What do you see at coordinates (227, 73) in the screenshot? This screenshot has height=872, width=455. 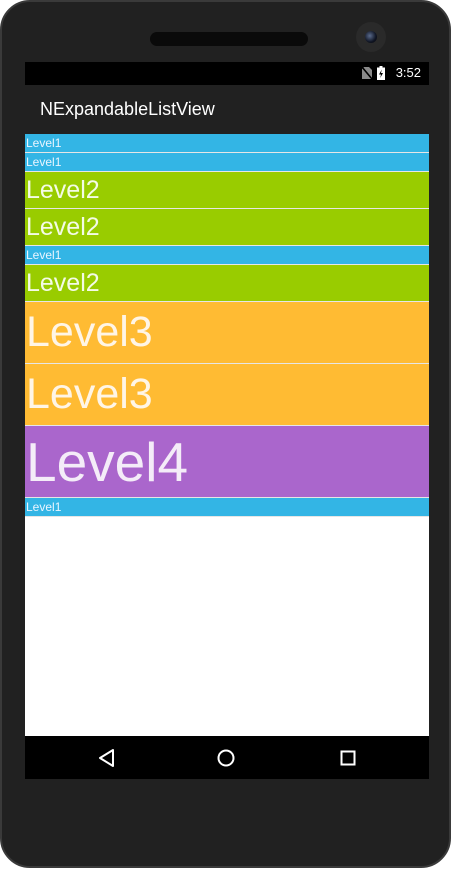 I see `status-bar: 3:52` at bounding box center [227, 73].